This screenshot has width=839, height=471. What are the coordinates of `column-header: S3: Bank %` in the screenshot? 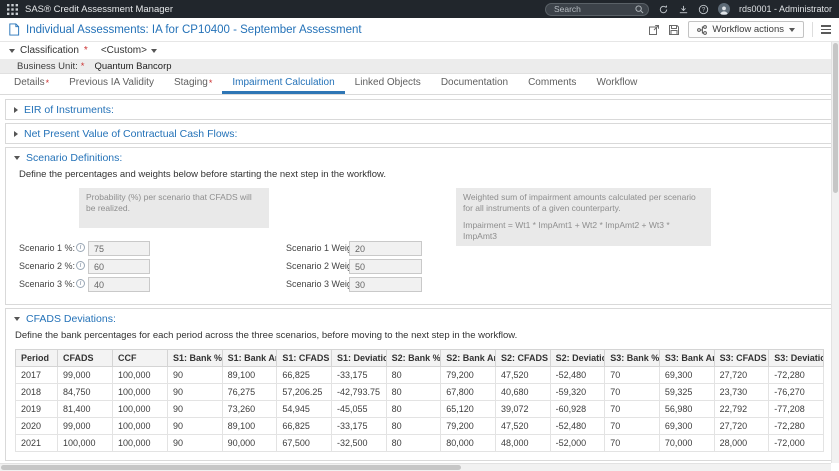 It's located at (632, 358).